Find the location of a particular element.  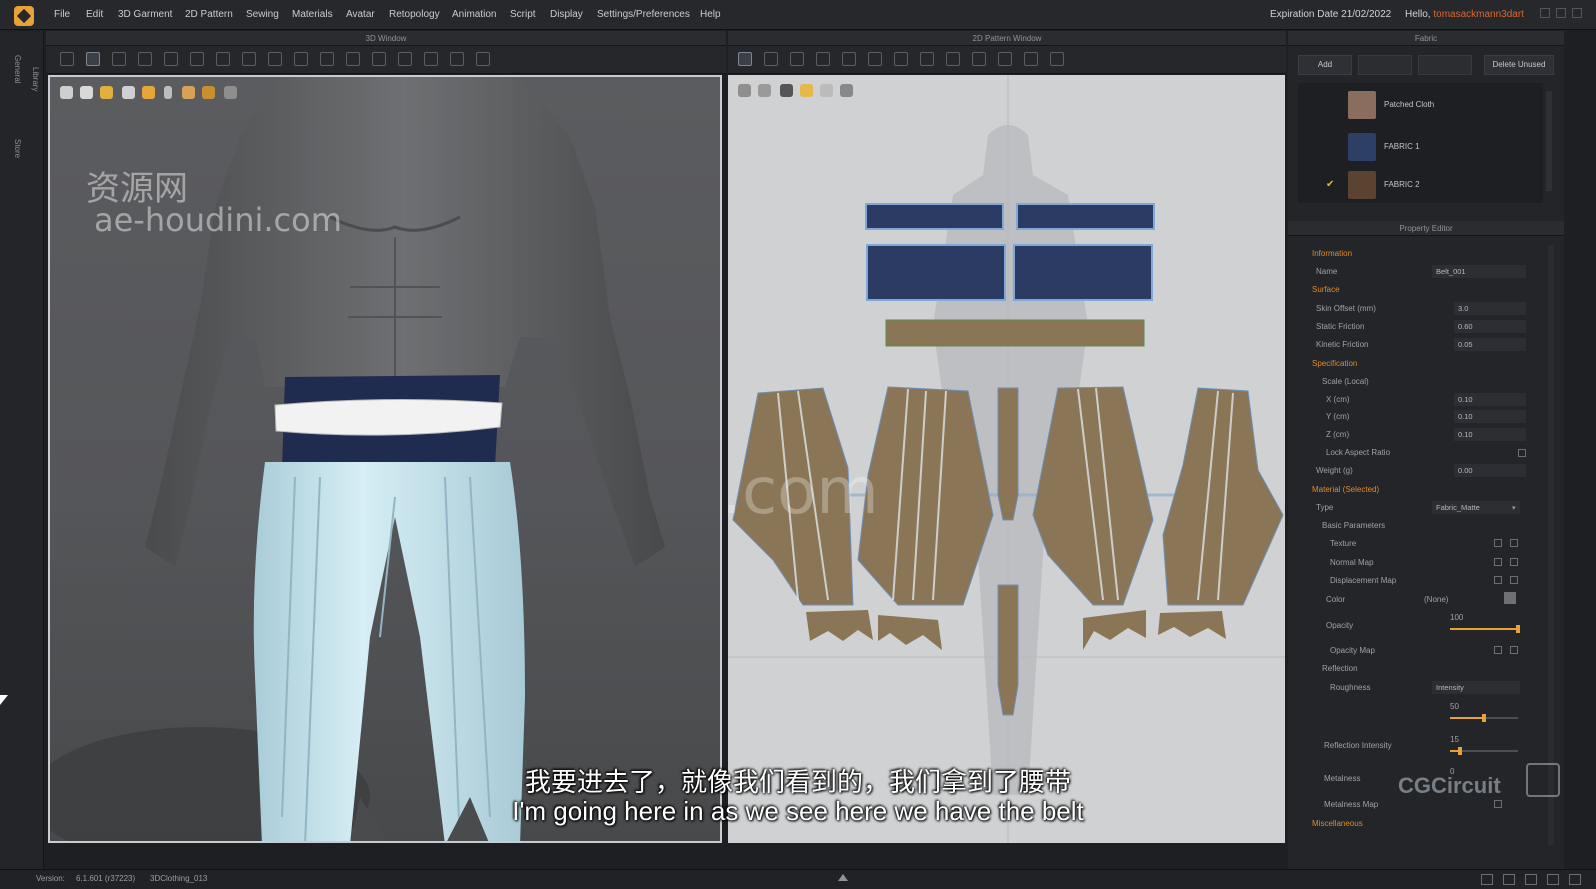

maximize-icon is located at coordinates (1561, 13).